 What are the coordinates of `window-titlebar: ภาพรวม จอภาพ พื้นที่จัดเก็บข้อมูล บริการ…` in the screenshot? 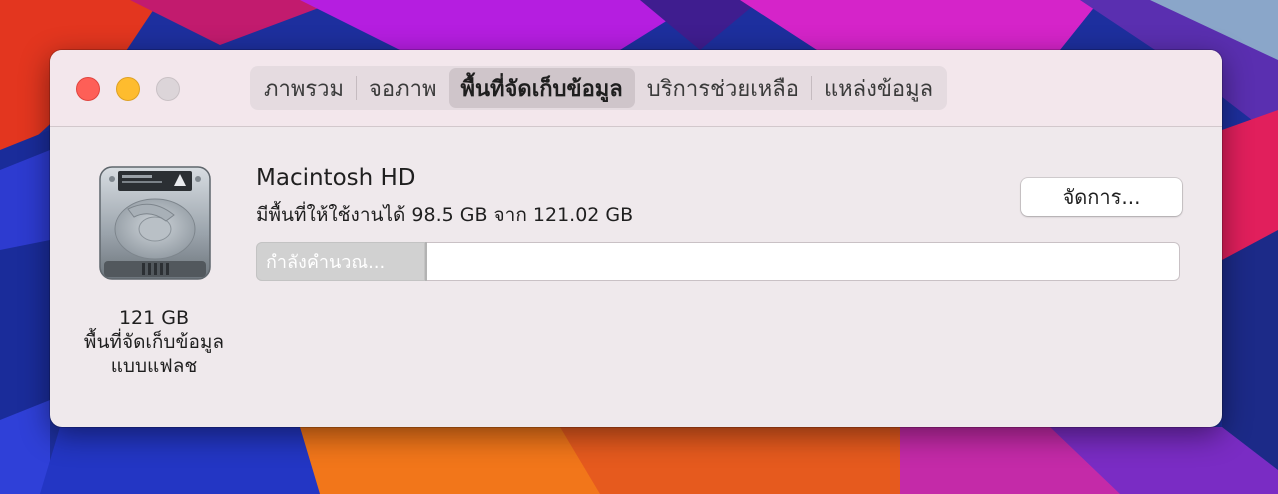 It's located at (636, 88).